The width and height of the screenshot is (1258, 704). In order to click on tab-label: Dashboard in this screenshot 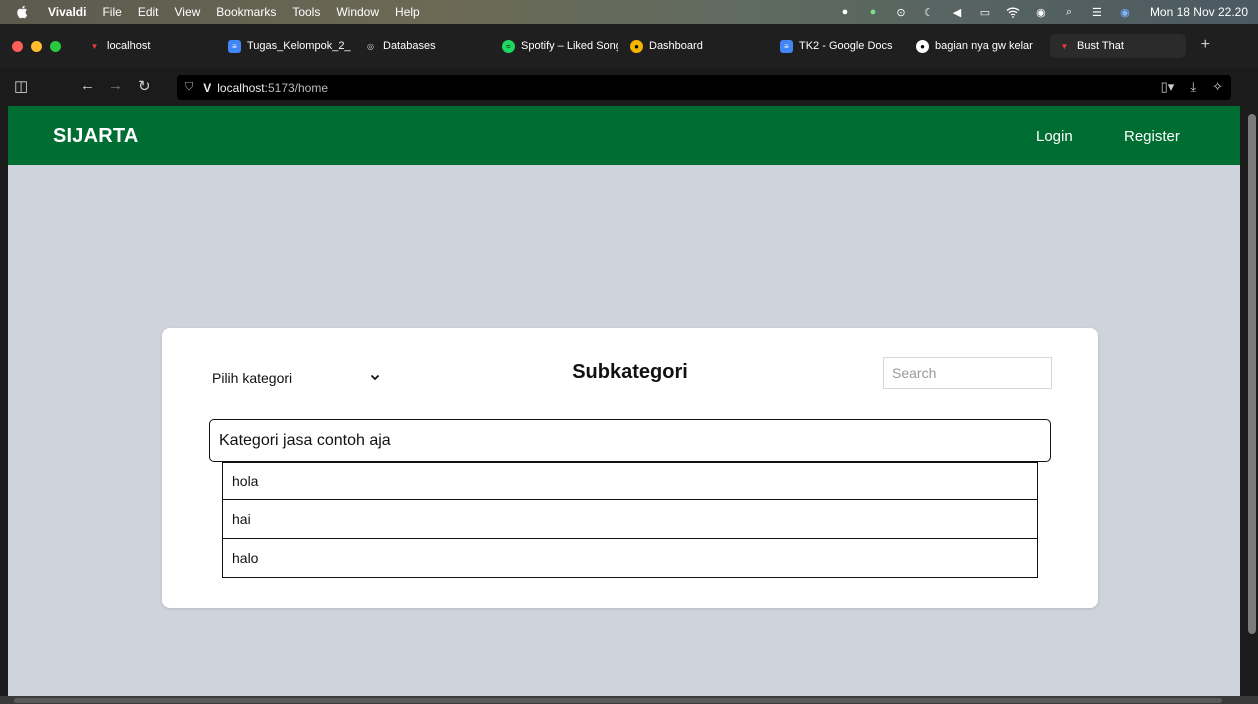, I will do `click(676, 46)`.